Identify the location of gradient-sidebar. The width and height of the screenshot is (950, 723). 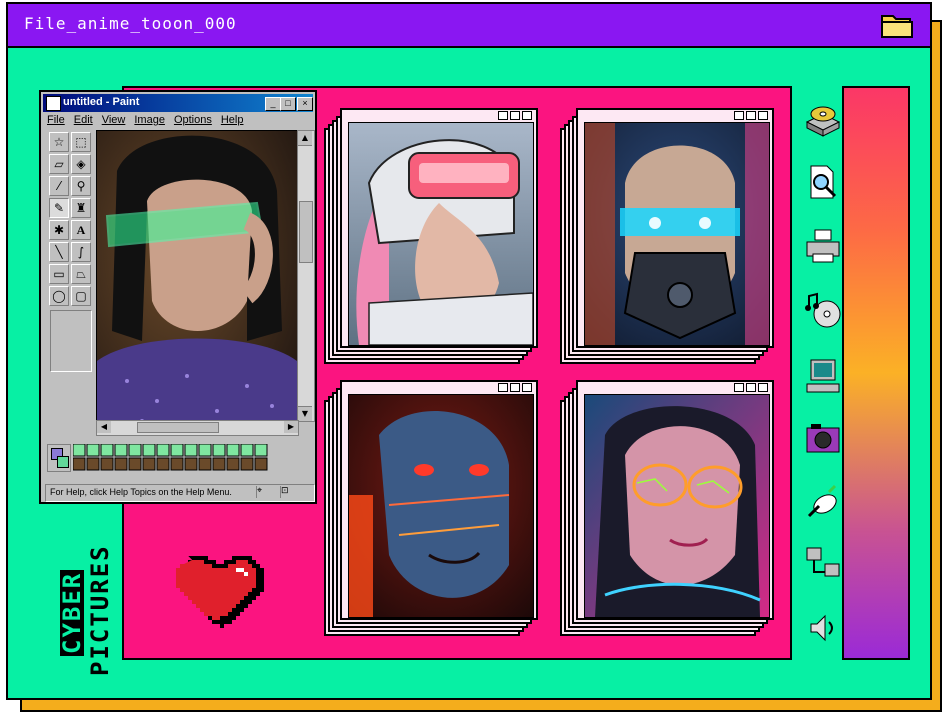
(876, 373).